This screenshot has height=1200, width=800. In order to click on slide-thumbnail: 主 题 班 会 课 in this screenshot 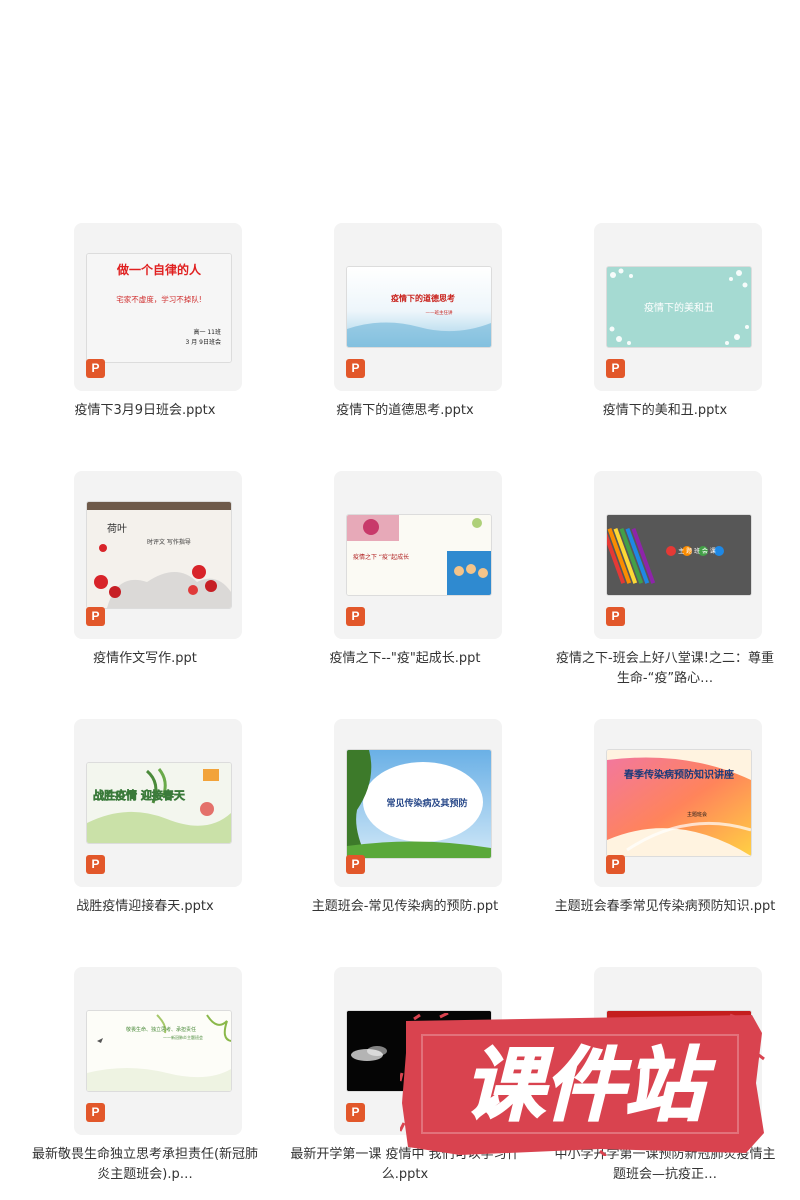, I will do `click(679, 555)`.